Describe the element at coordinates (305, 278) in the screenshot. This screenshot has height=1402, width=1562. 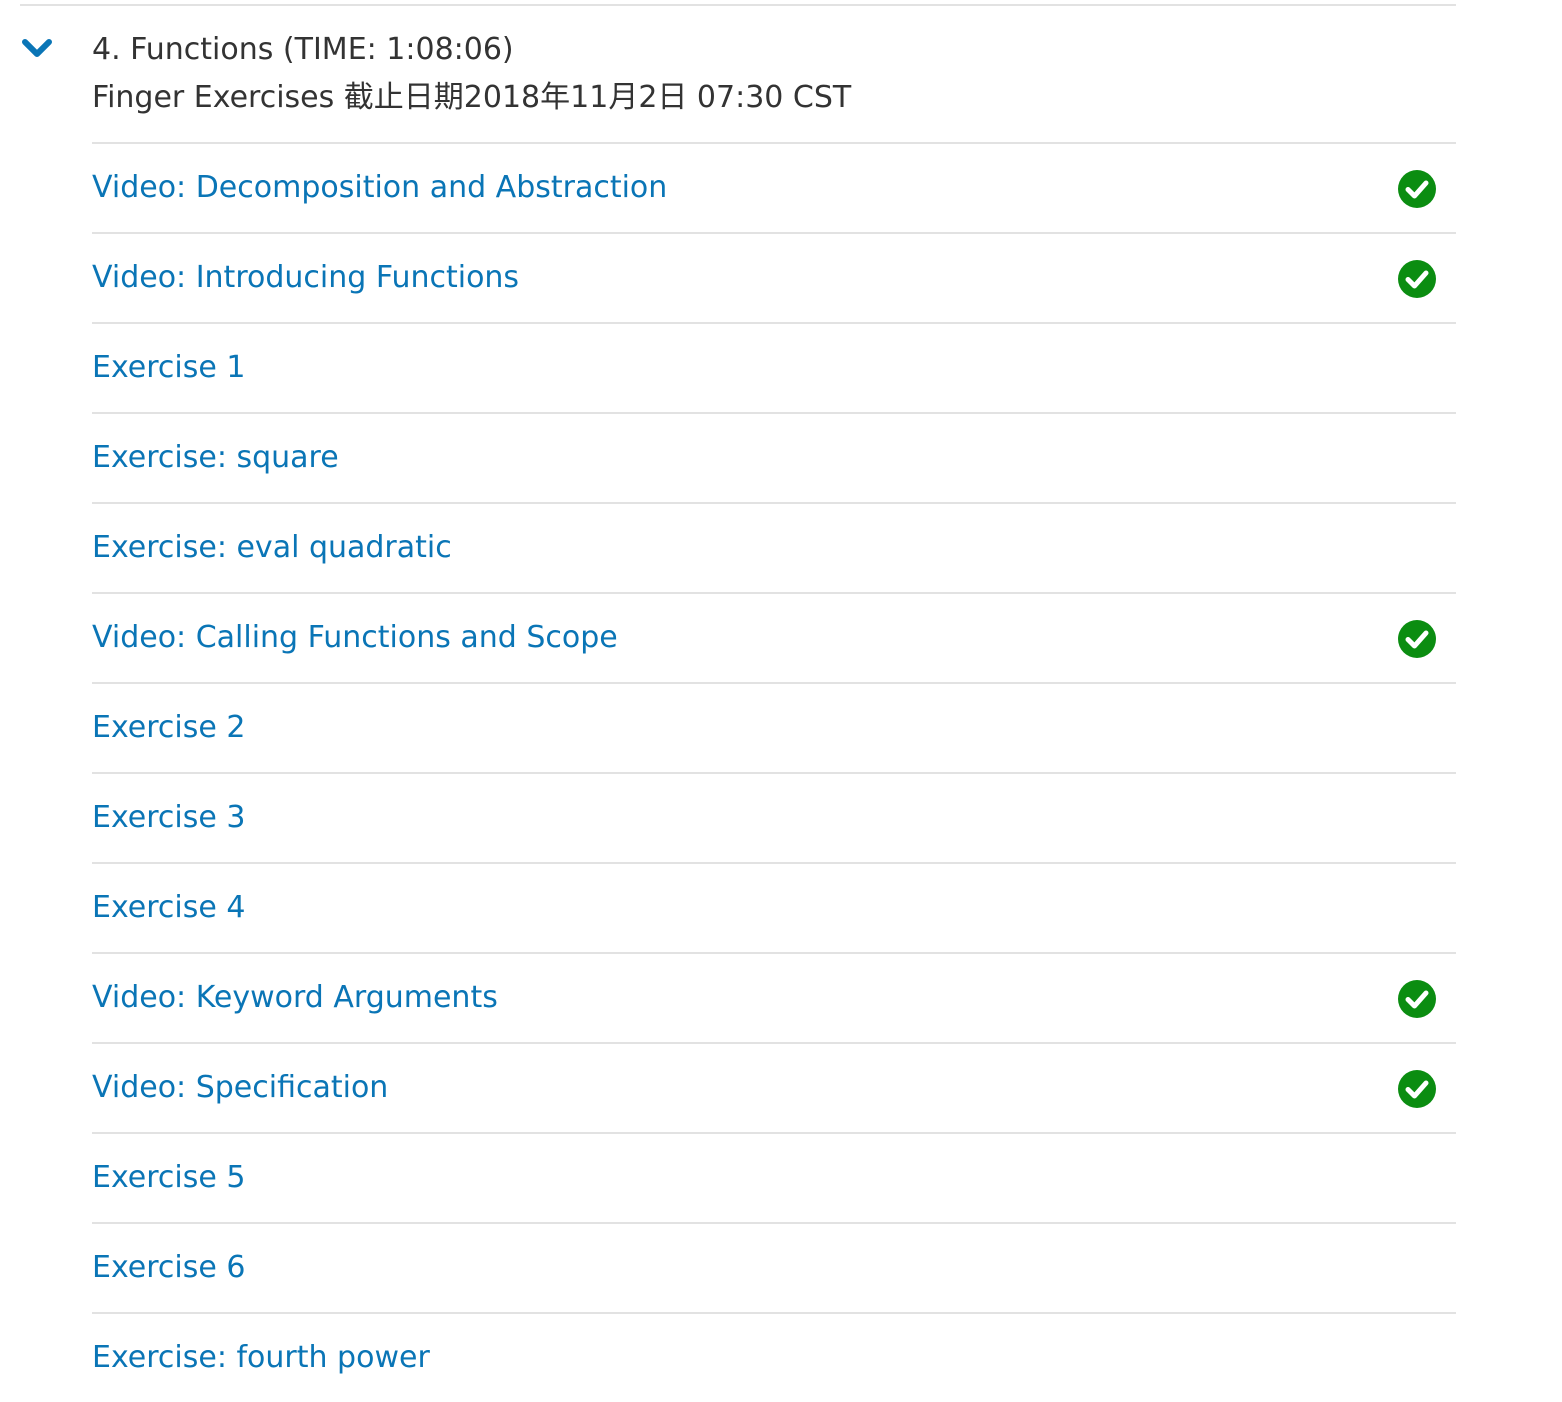
I see `subsection-link: Video: Introducing Functions` at that location.